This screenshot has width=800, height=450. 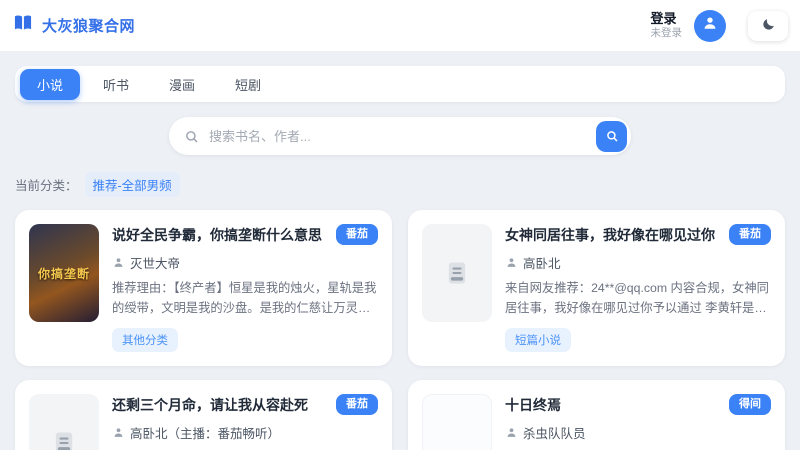 I want to click on dark-mode-toggle, so click(x=768, y=25).